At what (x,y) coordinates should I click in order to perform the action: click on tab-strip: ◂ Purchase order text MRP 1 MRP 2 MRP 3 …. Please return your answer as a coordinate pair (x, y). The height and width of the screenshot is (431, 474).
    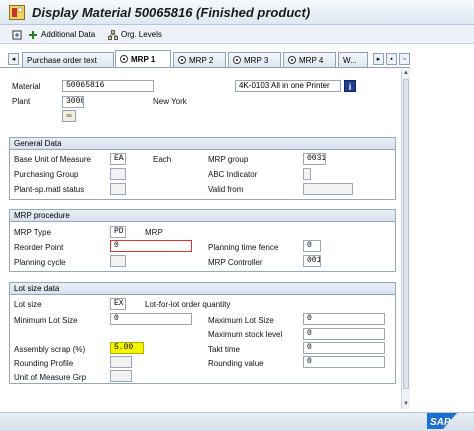
    Looking at the image, I should click on (237, 58).